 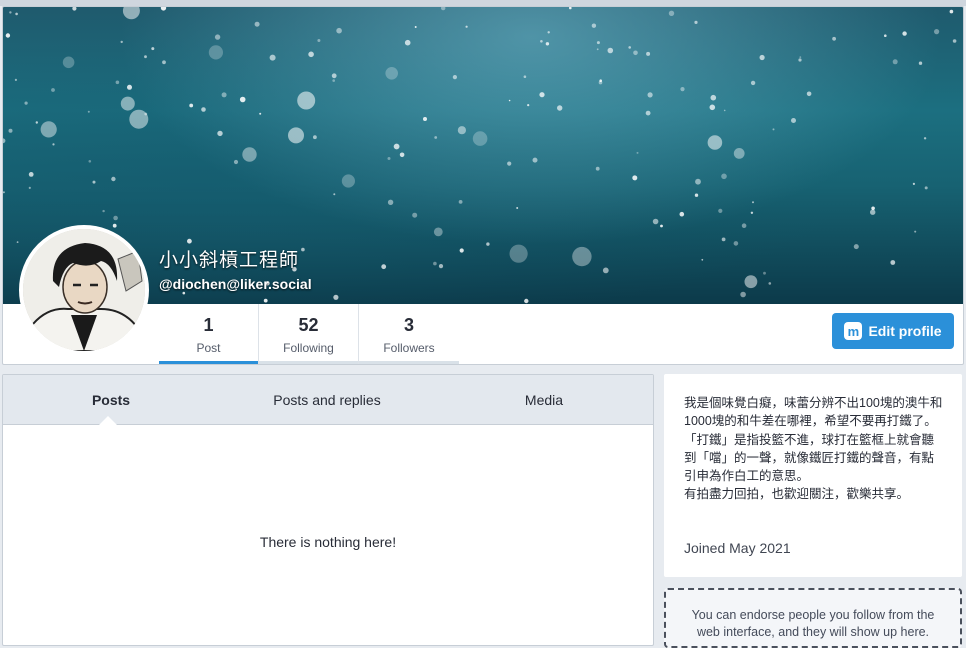 I want to click on bio-paragraph: 有拍盡力回拍，也歡迎關注，歡樂共享。, so click(x=797, y=494).